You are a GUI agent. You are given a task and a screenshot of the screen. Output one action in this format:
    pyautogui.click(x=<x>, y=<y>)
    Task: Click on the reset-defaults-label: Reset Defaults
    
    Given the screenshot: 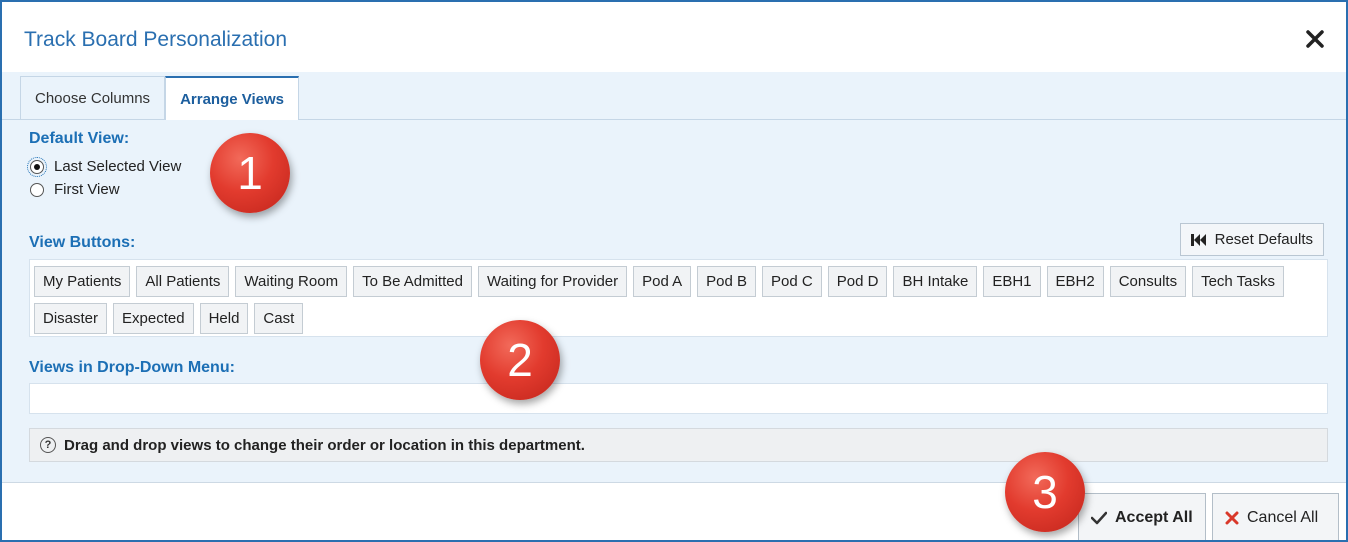 What is the action you would take?
    pyautogui.click(x=1263, y=239)
    